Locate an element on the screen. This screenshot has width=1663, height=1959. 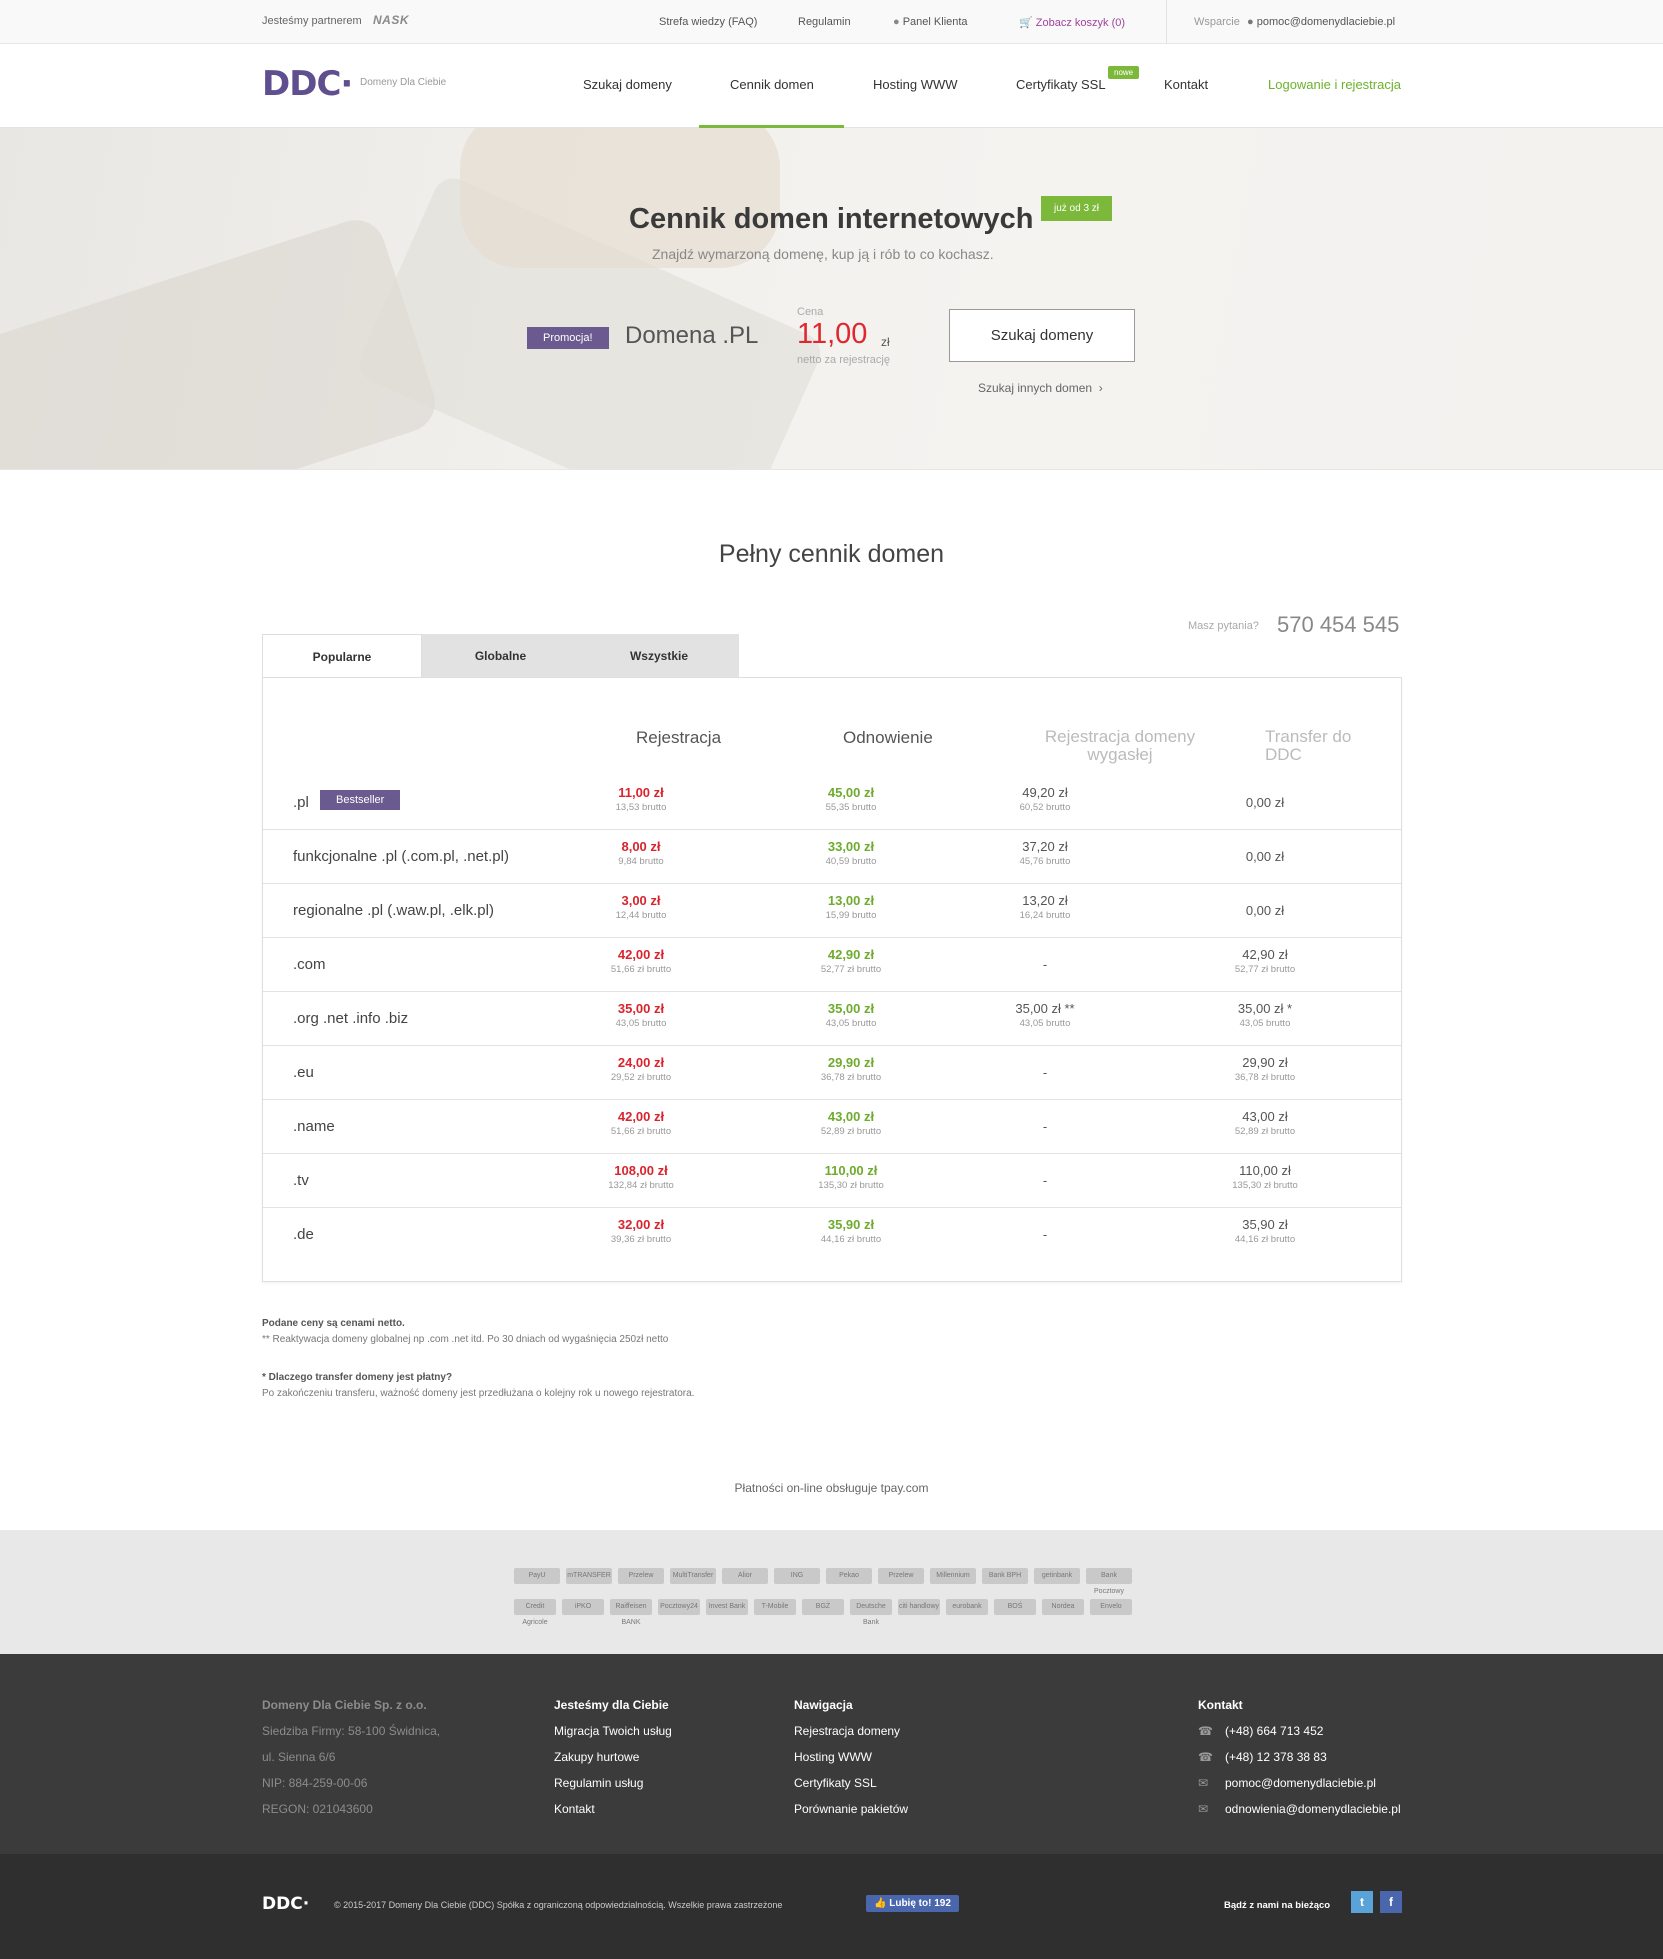
domain-name: .de is located at coordinates (303, 1234).